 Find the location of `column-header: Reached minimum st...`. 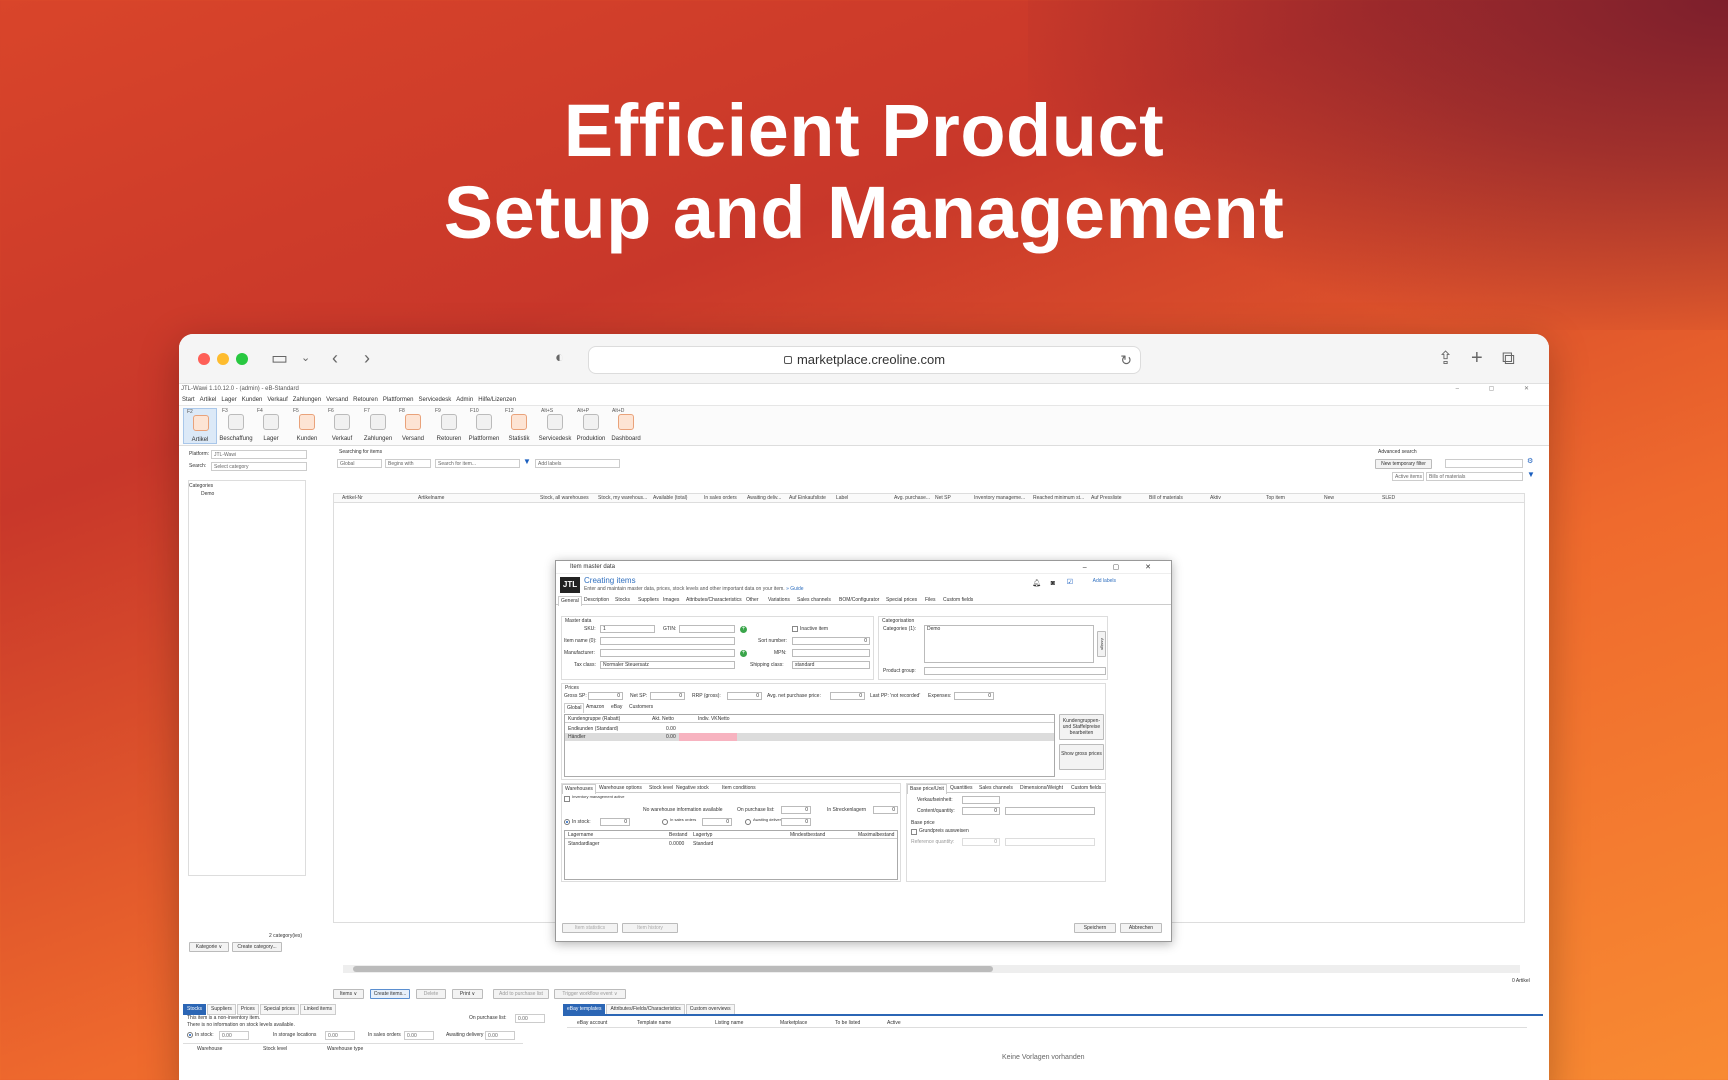

column-header: Reached minimum st... is located at coordinates (1058, 498).